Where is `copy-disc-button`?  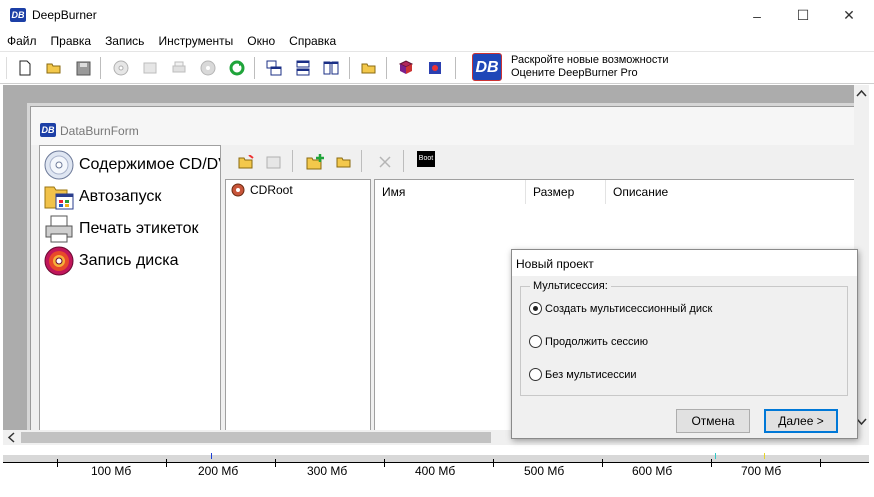 copy-disc-button is located at coordinates (150, 68).